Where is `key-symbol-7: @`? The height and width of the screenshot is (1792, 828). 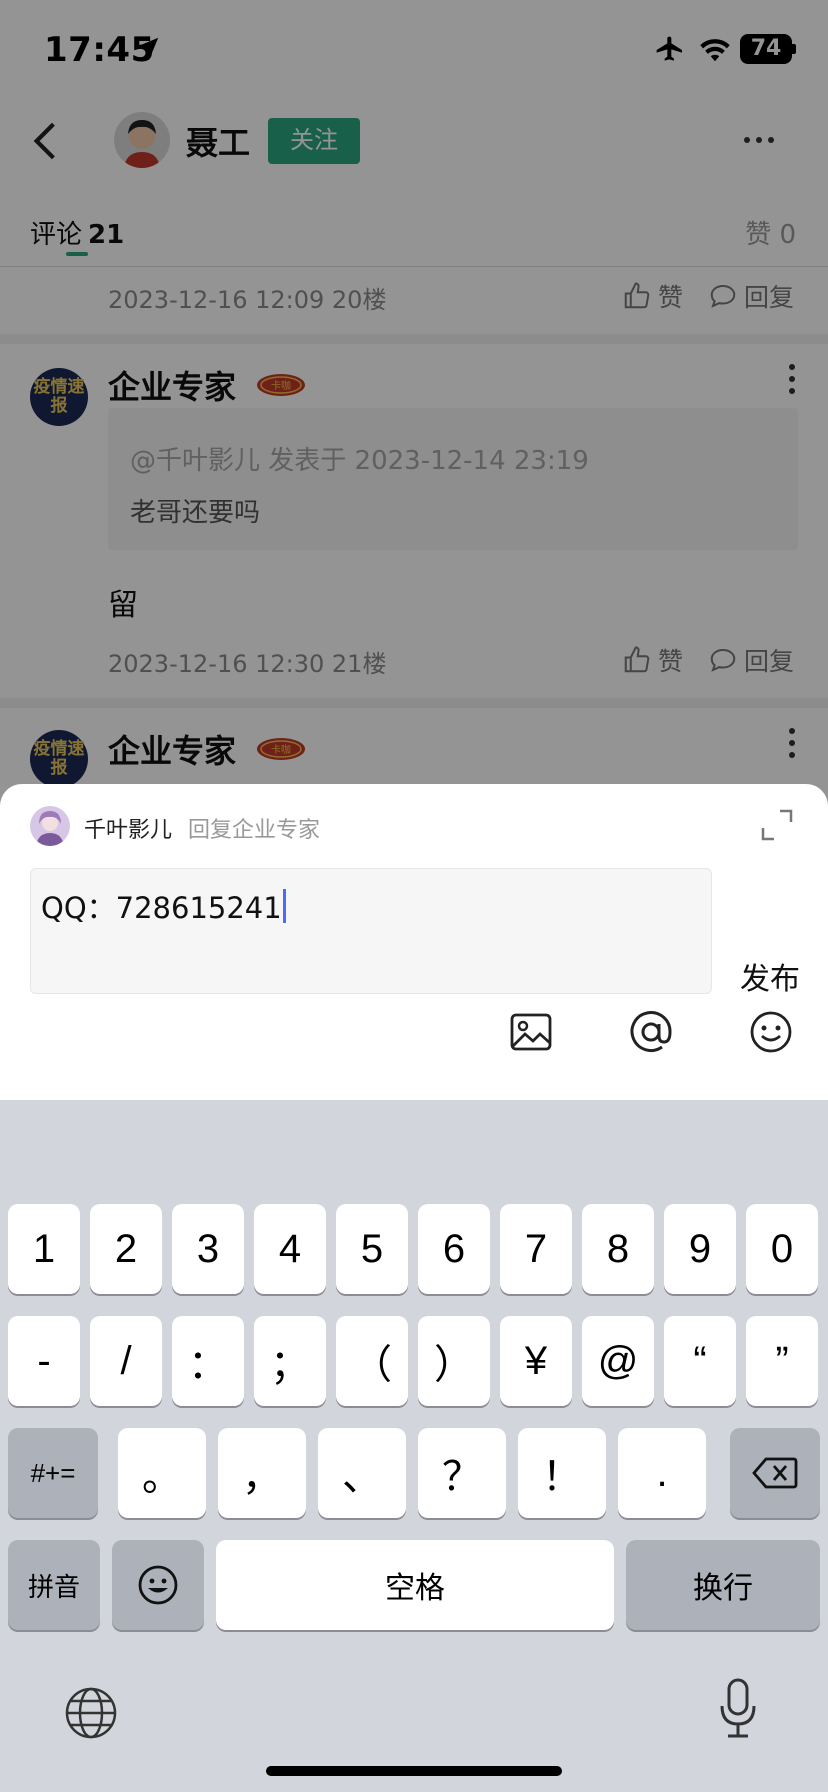 key-symbol-7: @ is located at coordinates (618, 1361).